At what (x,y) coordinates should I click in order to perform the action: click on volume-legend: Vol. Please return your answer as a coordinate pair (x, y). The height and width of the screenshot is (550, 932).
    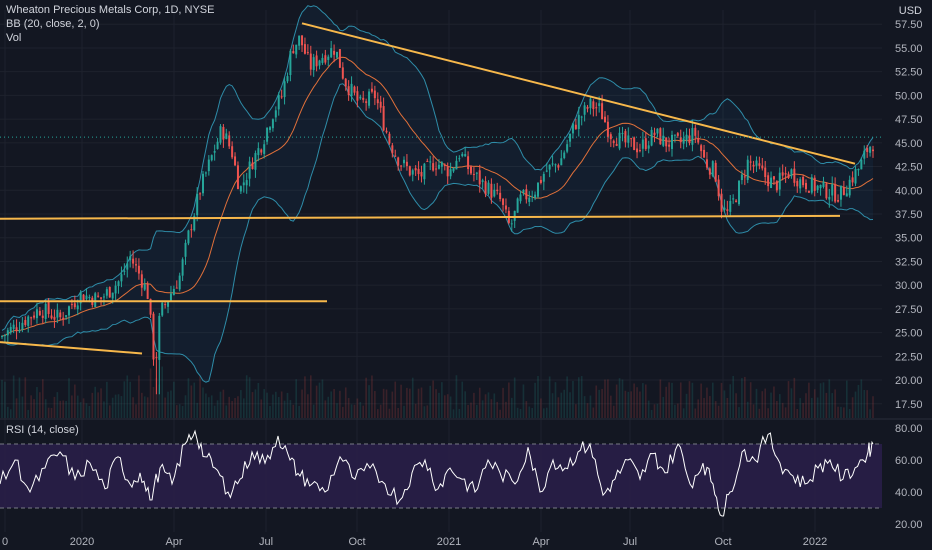
    Looking at the image, I should click on (13, 38).